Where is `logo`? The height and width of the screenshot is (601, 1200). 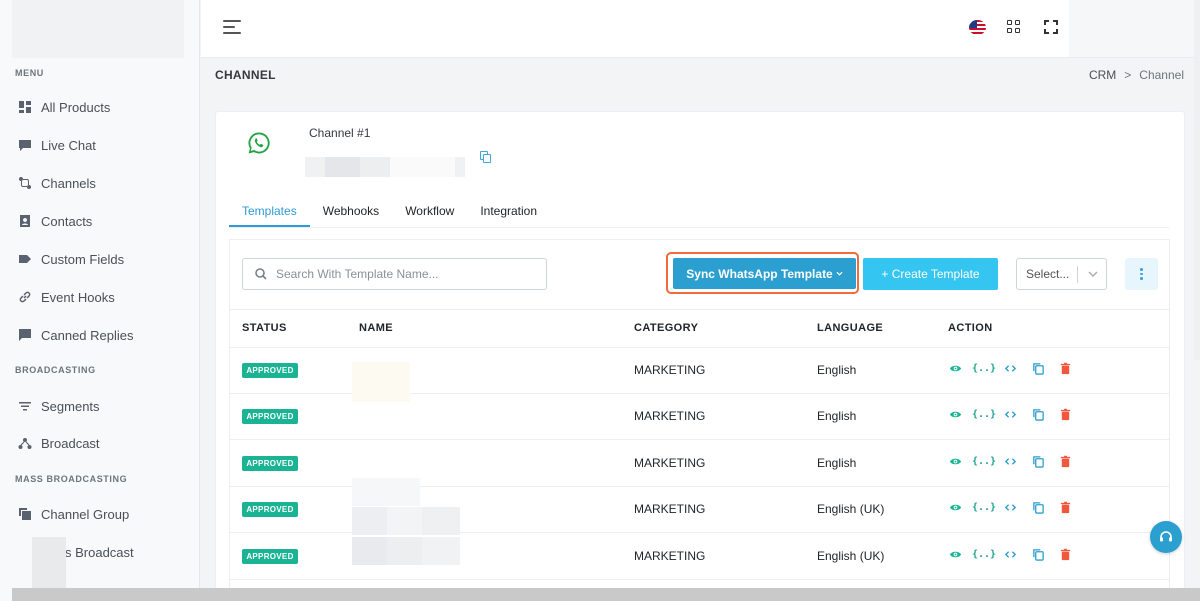
logo is located at coordinates (98, 29).